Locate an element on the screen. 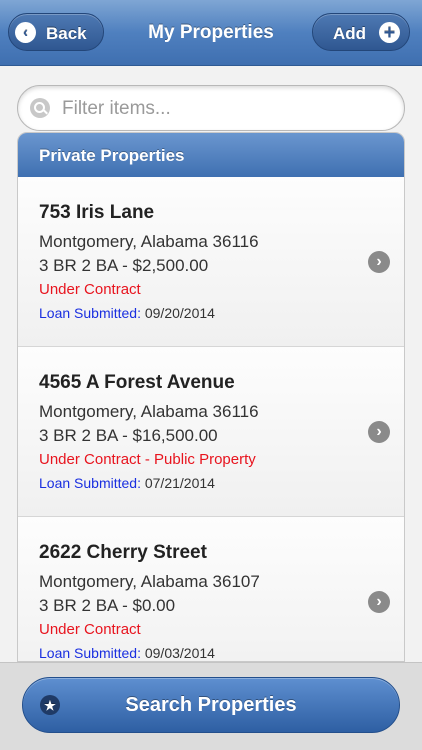 This screenshot has width=422, height=750. loan-info: Loan Submitted: 07/21/2014 is located at coordinates (127, 483).